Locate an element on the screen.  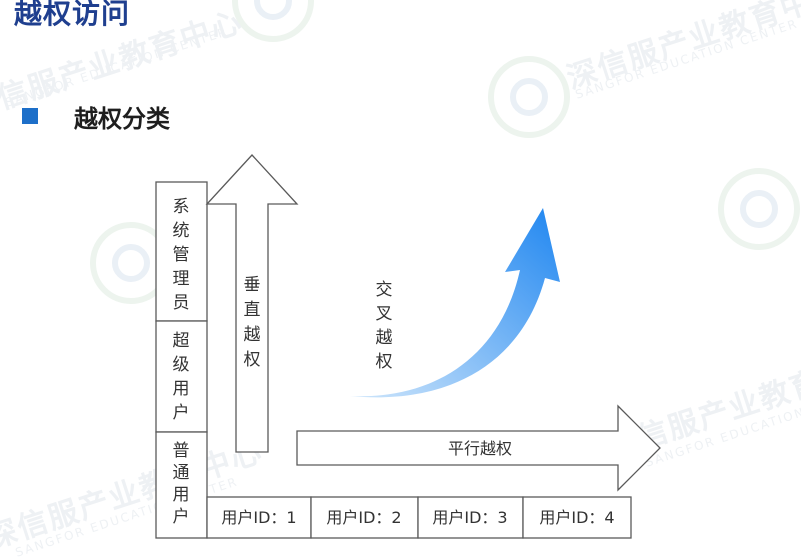
horizontal-escalation-label: 平行越权 is located at coordinates (480, 448).